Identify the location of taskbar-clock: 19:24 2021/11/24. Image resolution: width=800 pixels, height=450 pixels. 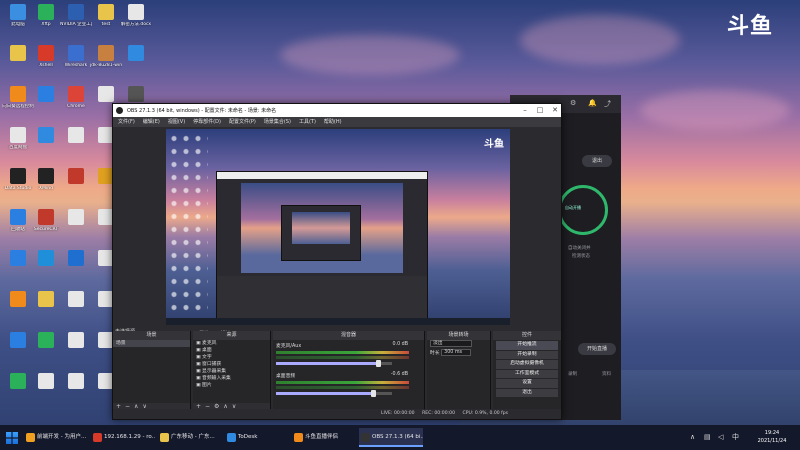
(772, 437).